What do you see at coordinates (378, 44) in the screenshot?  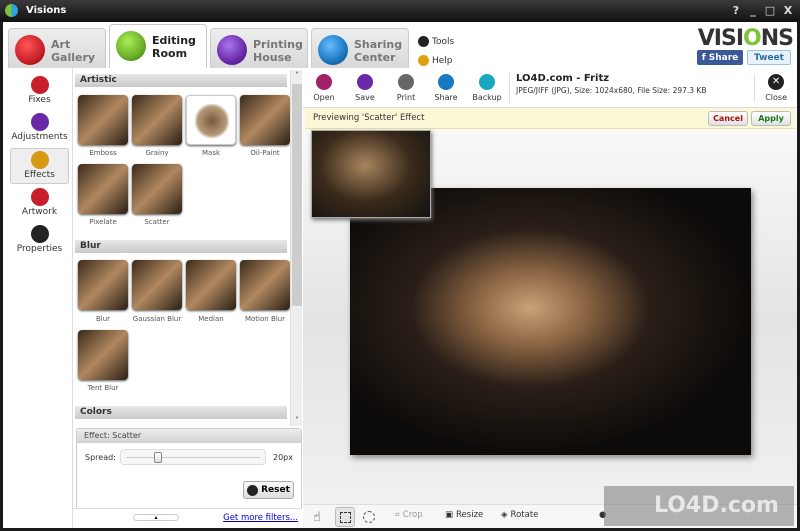 I see `tab-label: Sharing` at bounding box center [378, 44].